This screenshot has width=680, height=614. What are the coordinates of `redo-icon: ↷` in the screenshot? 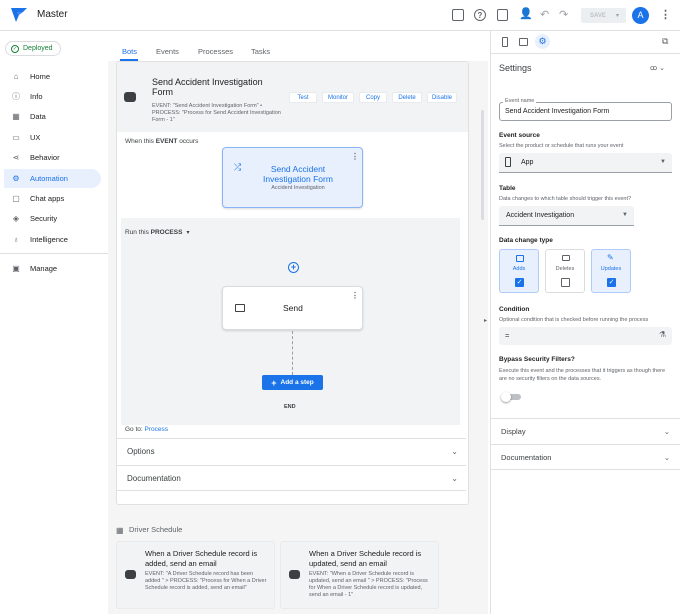 It's located at (563, 14).